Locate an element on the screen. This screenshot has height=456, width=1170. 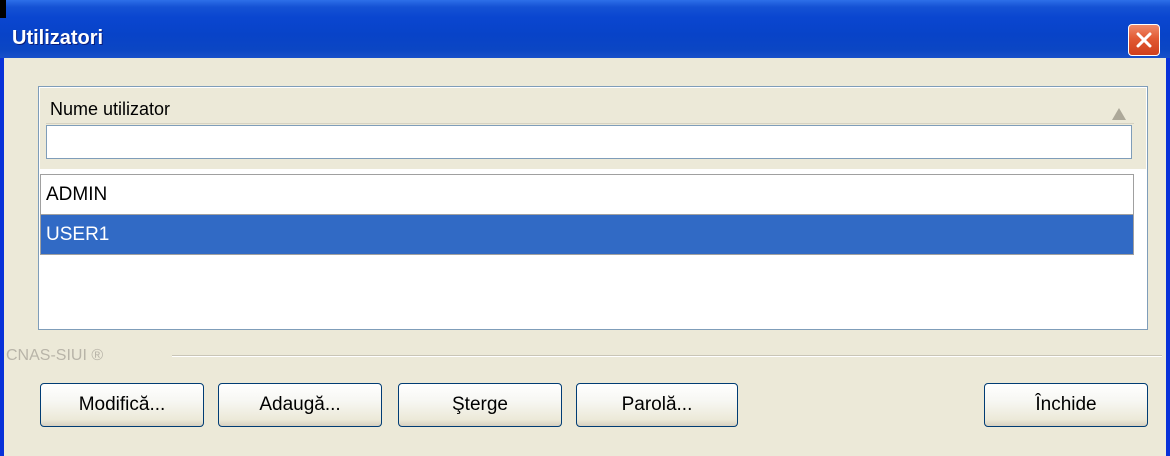
window-title: Utilizatori is located at coordinates (58, 38).